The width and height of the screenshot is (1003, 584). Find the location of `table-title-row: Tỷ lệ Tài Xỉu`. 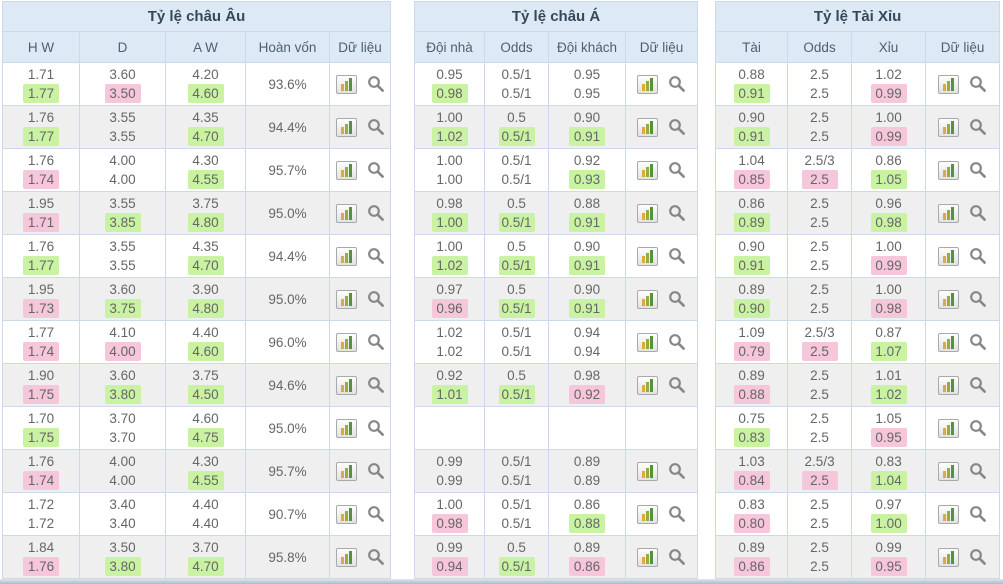

table-title-row: Tỷ lệ Tài Xỉu is located at coordinates (858, 16).